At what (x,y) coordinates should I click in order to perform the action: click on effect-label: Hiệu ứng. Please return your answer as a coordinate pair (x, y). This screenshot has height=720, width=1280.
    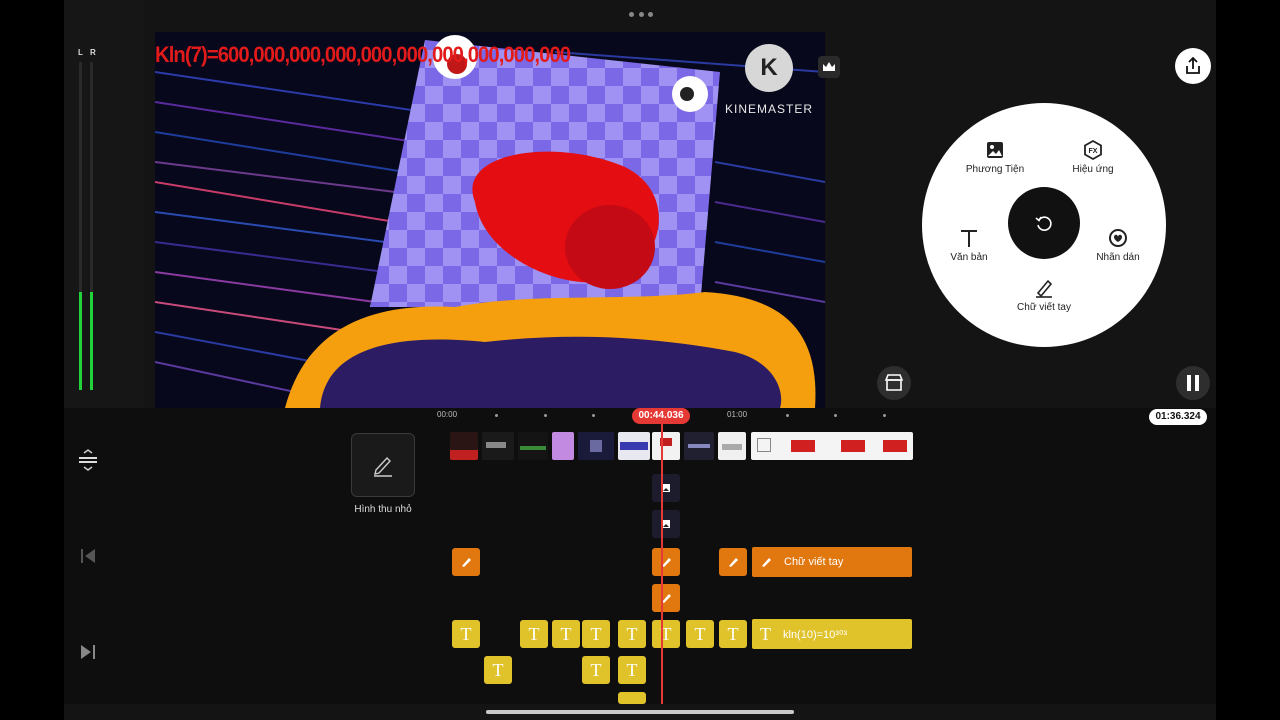
    Looking at the image, I should click on (1093, 169).